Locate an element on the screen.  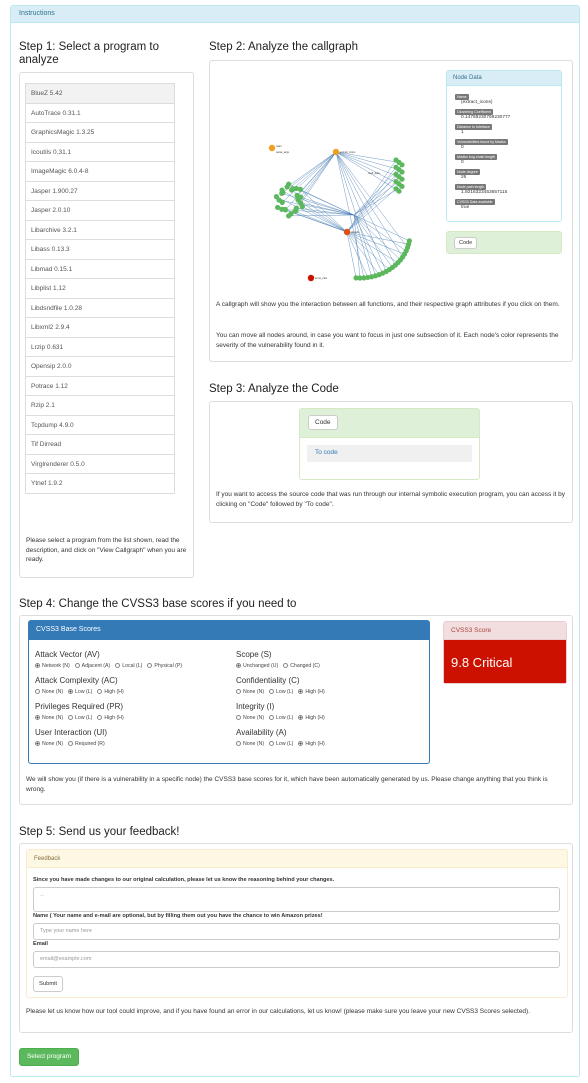
program-list-item: Libdsndfile 1.0.28 is located at coordinates (100, 307).